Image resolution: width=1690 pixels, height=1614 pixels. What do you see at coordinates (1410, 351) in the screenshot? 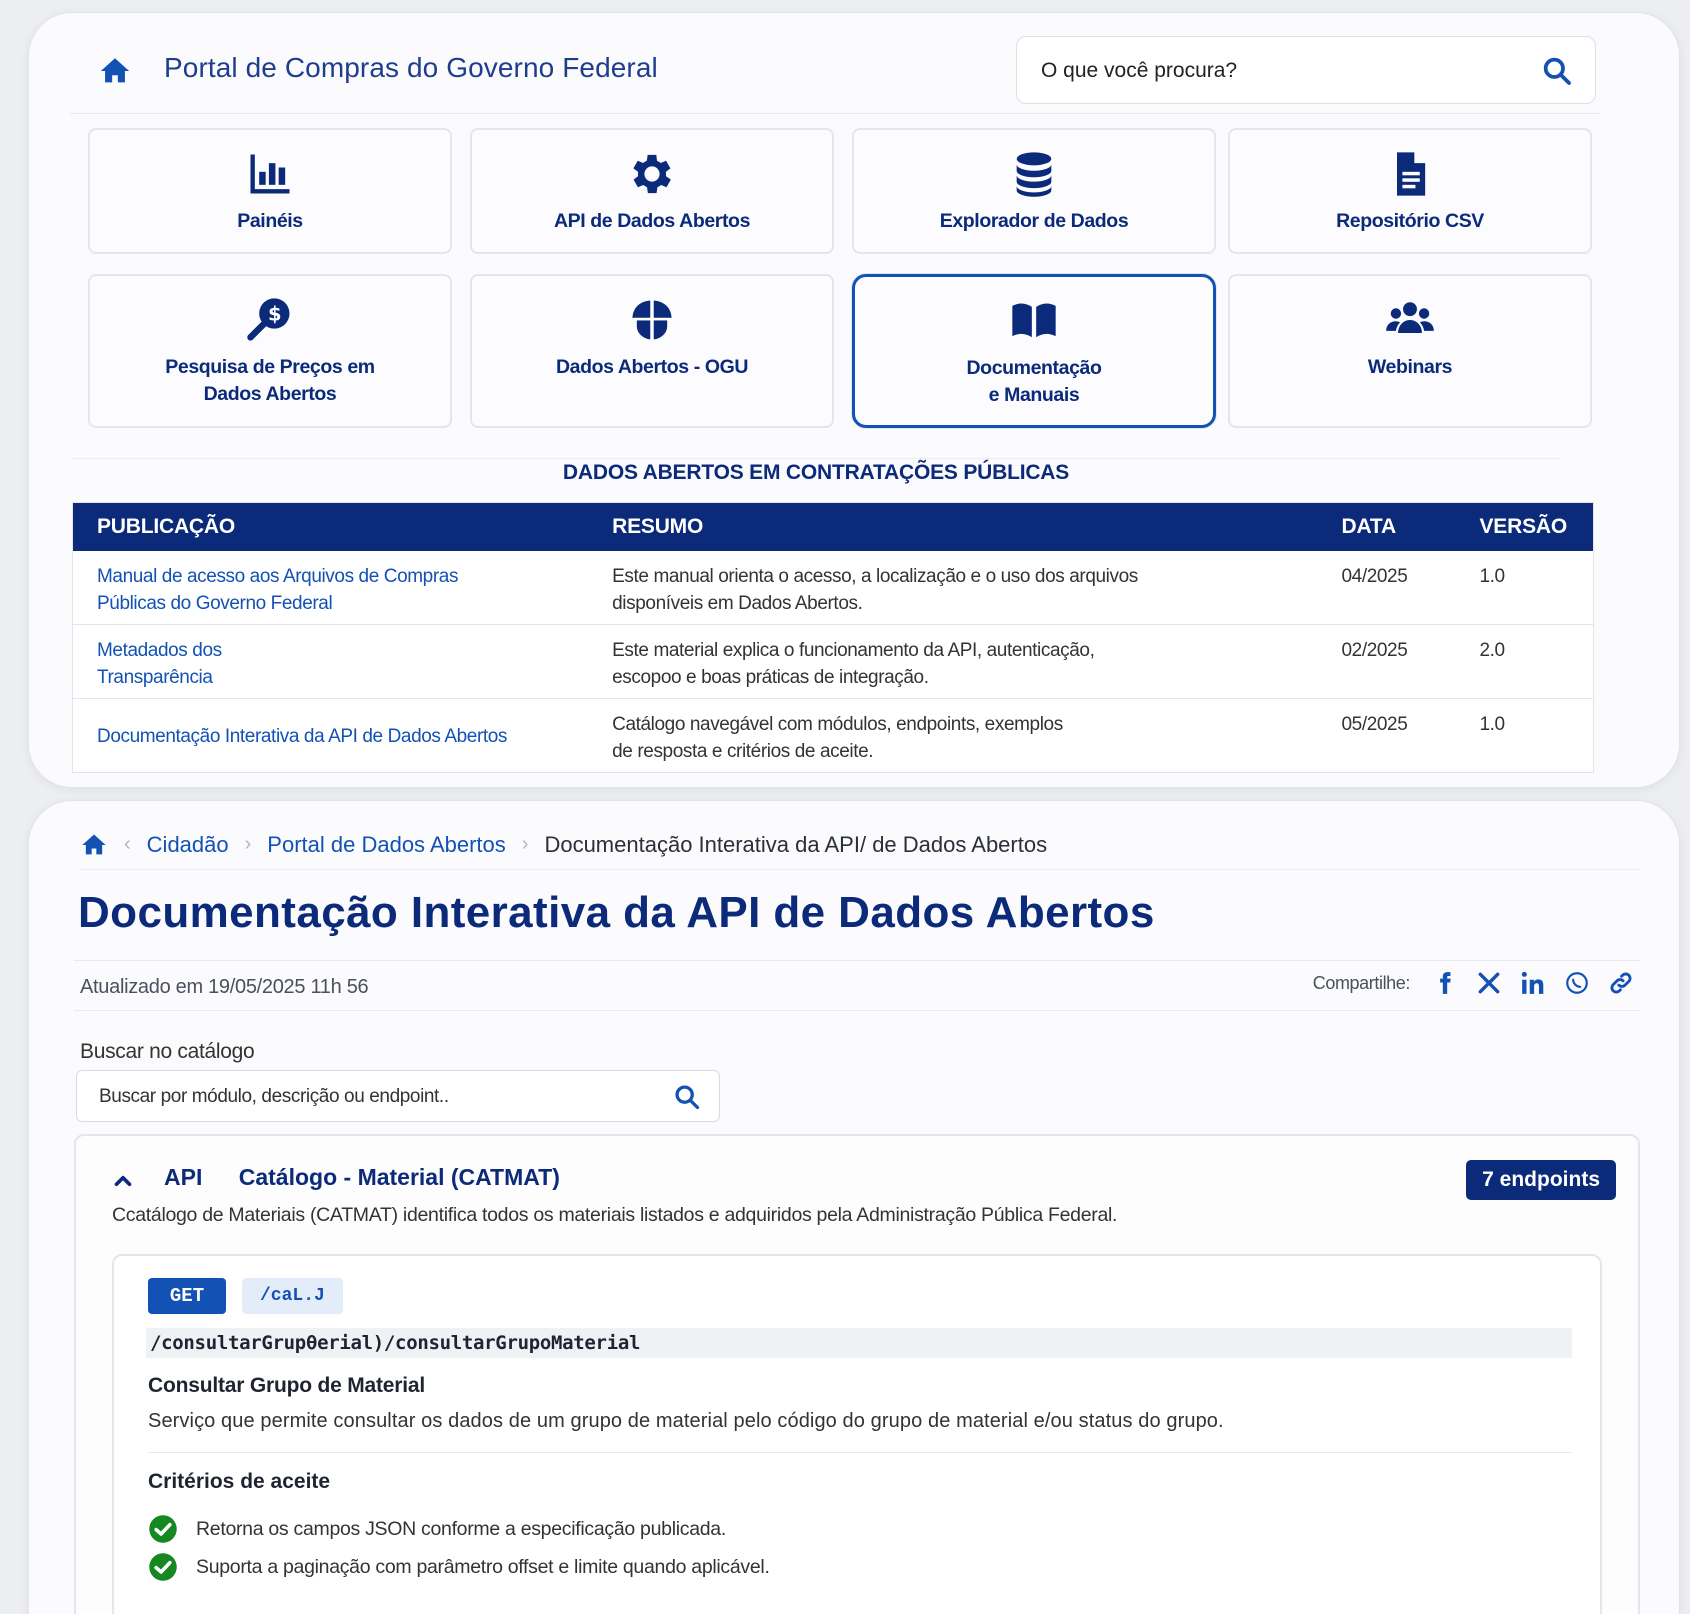
I see `tile-webinars: Webinars` at bounding box center [1410, 351].